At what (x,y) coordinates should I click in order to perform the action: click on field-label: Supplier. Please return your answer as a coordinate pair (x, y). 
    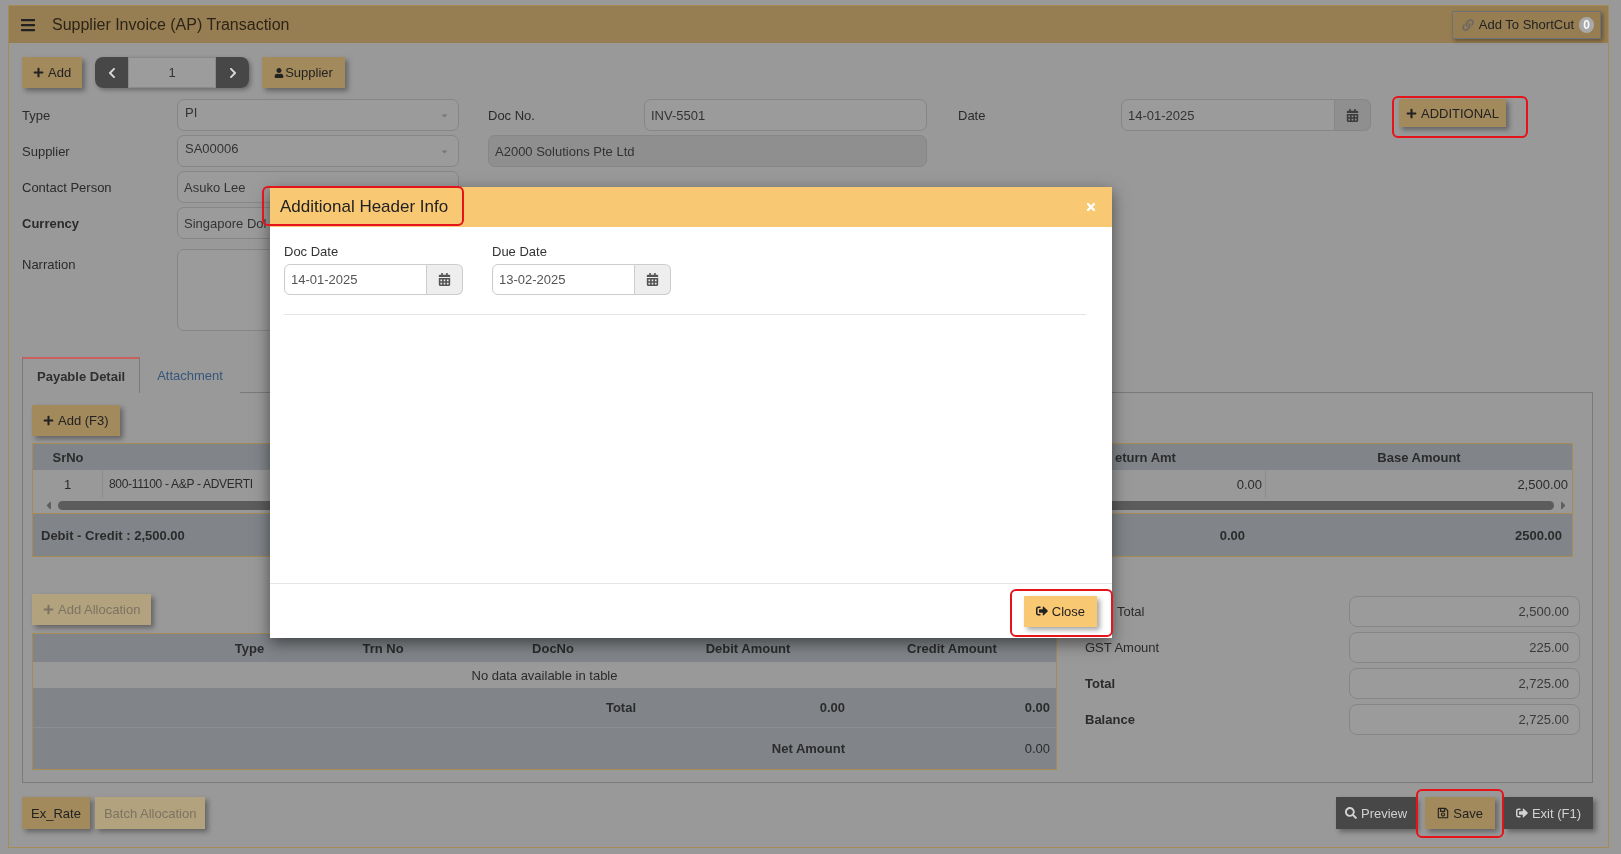
    Looking at the image, I should click on (46, 151).